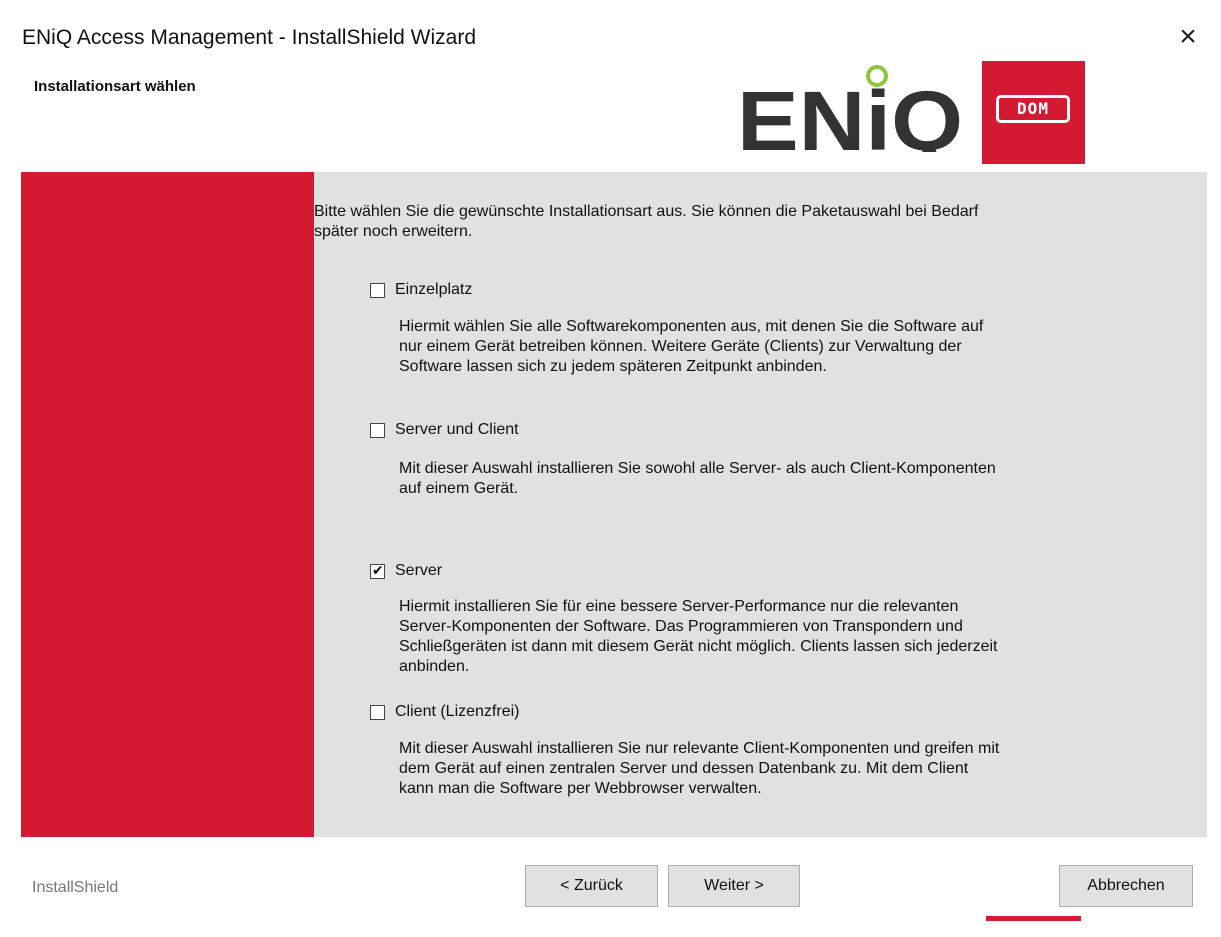 The width and height of the screenshot is (1221, 937). I want to click on back-button: < Zurück, so click(591, 886).